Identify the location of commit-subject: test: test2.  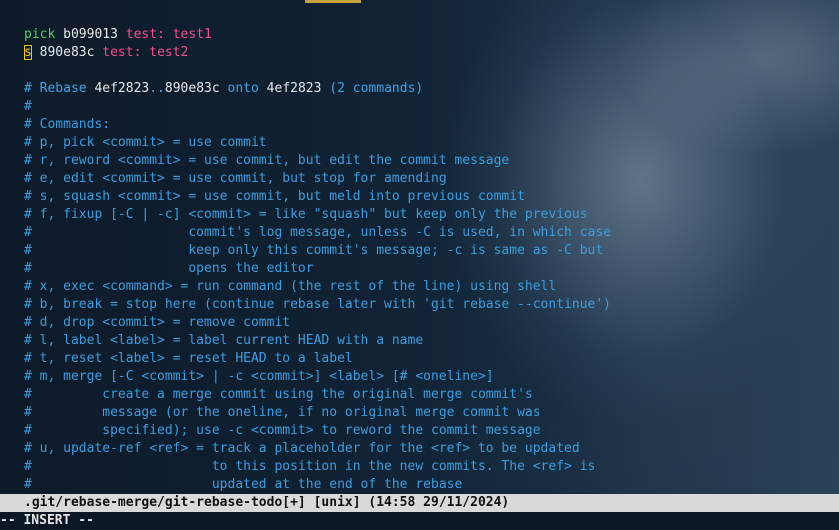
(145, 52).